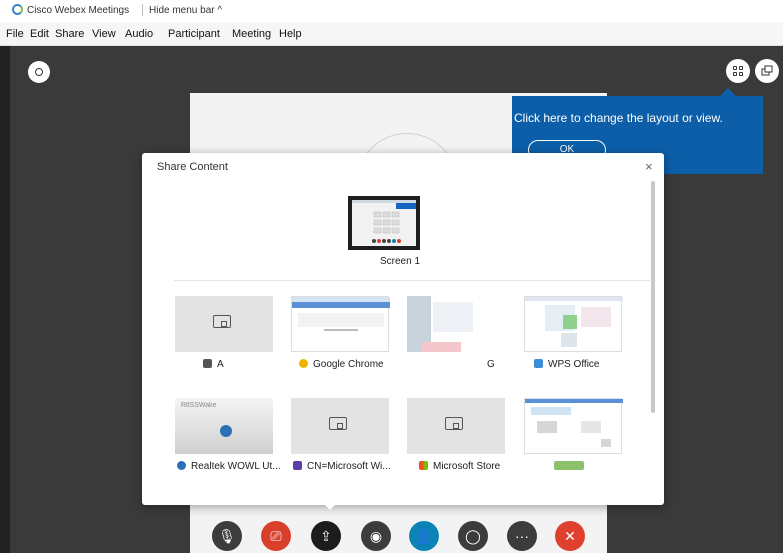 The image size is (783, 553). What do you see at coordinates (220, 364) in the screenshot?
I see `app-label-text: A` at bounding box center [220, 364].